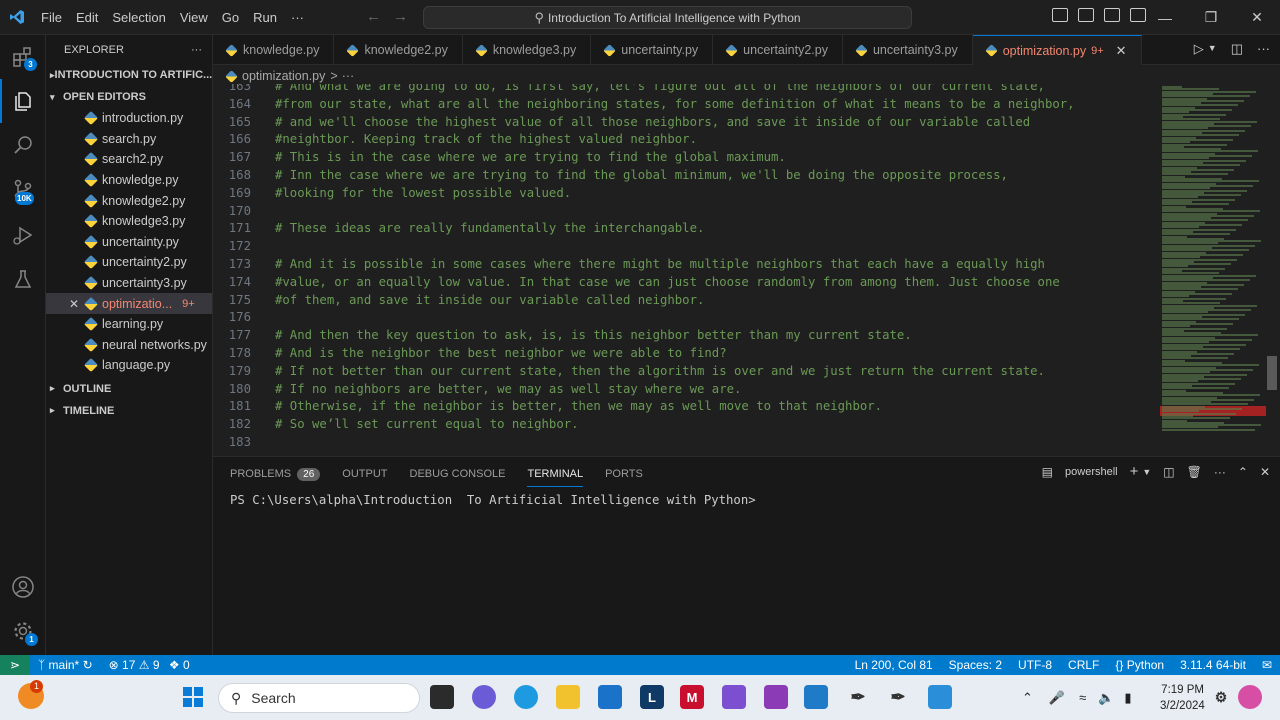  I want to click on file-explorer-icon, so click(568, 697).